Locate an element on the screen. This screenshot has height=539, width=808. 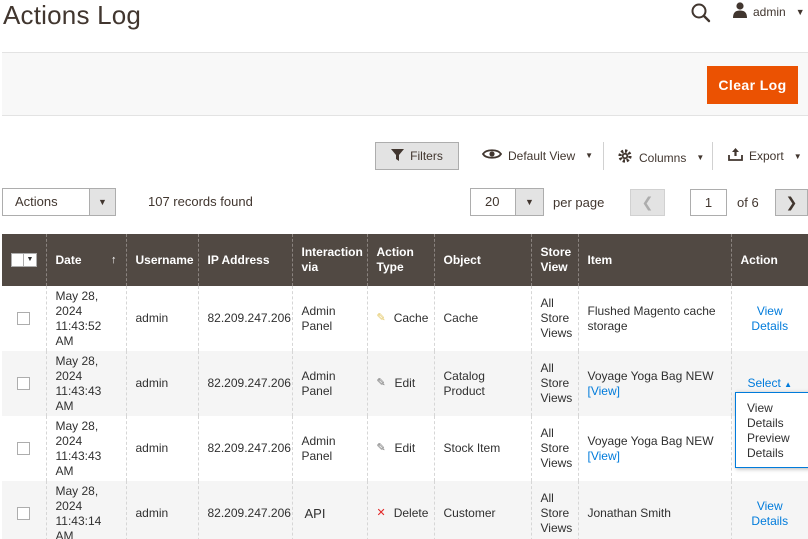
username-label: admin is located at coordinates (769, 11).